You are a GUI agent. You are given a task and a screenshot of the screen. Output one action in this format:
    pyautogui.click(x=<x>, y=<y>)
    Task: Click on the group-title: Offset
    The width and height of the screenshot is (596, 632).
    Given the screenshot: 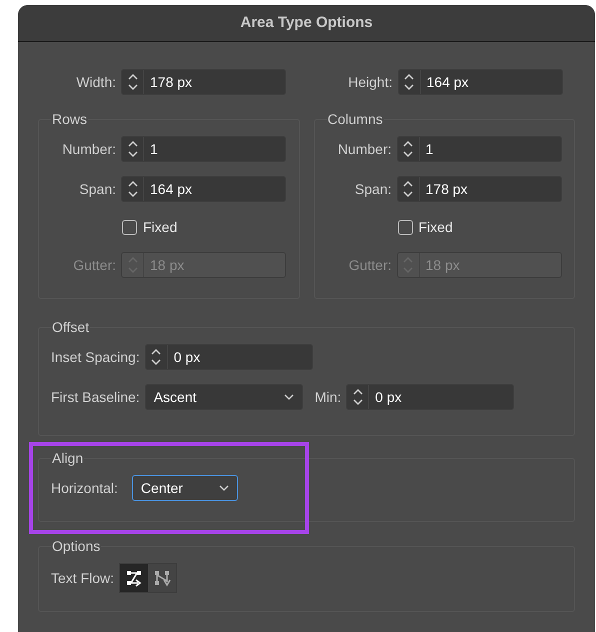 What is the action you would take?
    pyautogui.click(x=70, y=327)
    